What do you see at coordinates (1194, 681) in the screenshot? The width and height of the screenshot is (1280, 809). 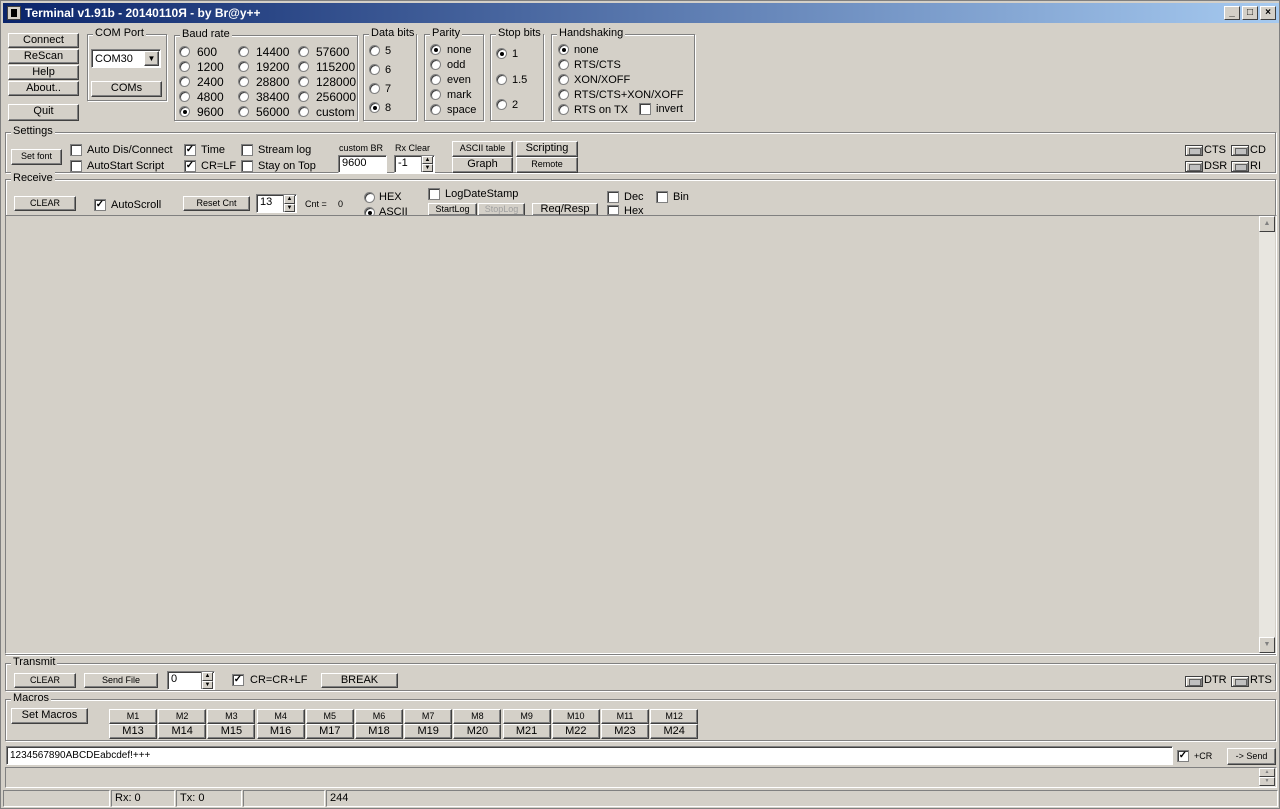 I see `dtr-led-icon` at bounding box center [1194, 681].